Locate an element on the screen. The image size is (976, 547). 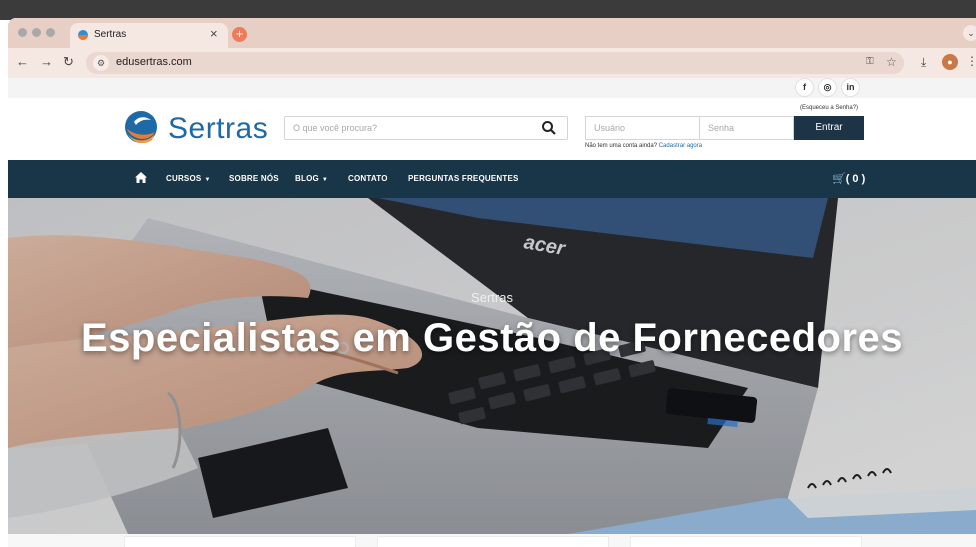
forward-icon: → is located at coordinates (46, 61).